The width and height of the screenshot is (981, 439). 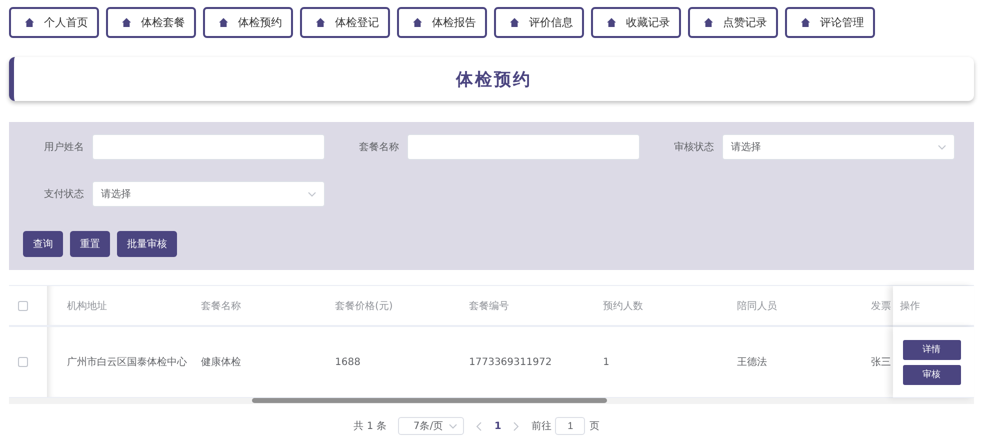 I want to click on action-button: 查询, so click(x=43, y=244).